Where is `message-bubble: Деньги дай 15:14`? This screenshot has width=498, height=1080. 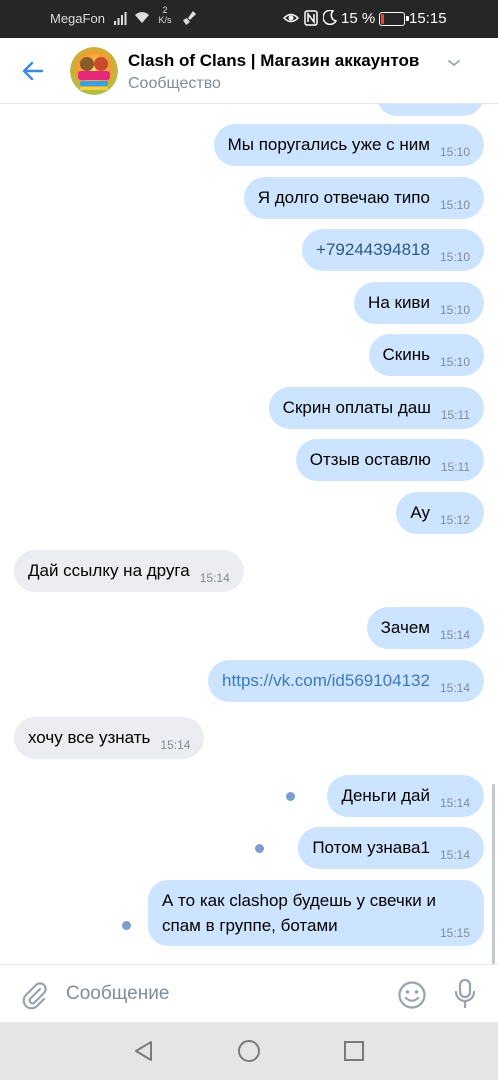
message-bubble: Деньги дай 15:14 is located at coordinates (405, 796).